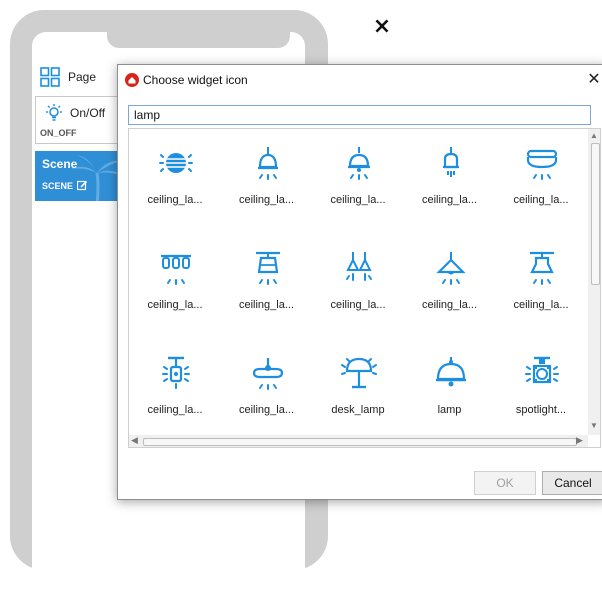 Image resolution: width=602 pixels, height=592 pixels. I want to click on app-icon, so click(132, 80).